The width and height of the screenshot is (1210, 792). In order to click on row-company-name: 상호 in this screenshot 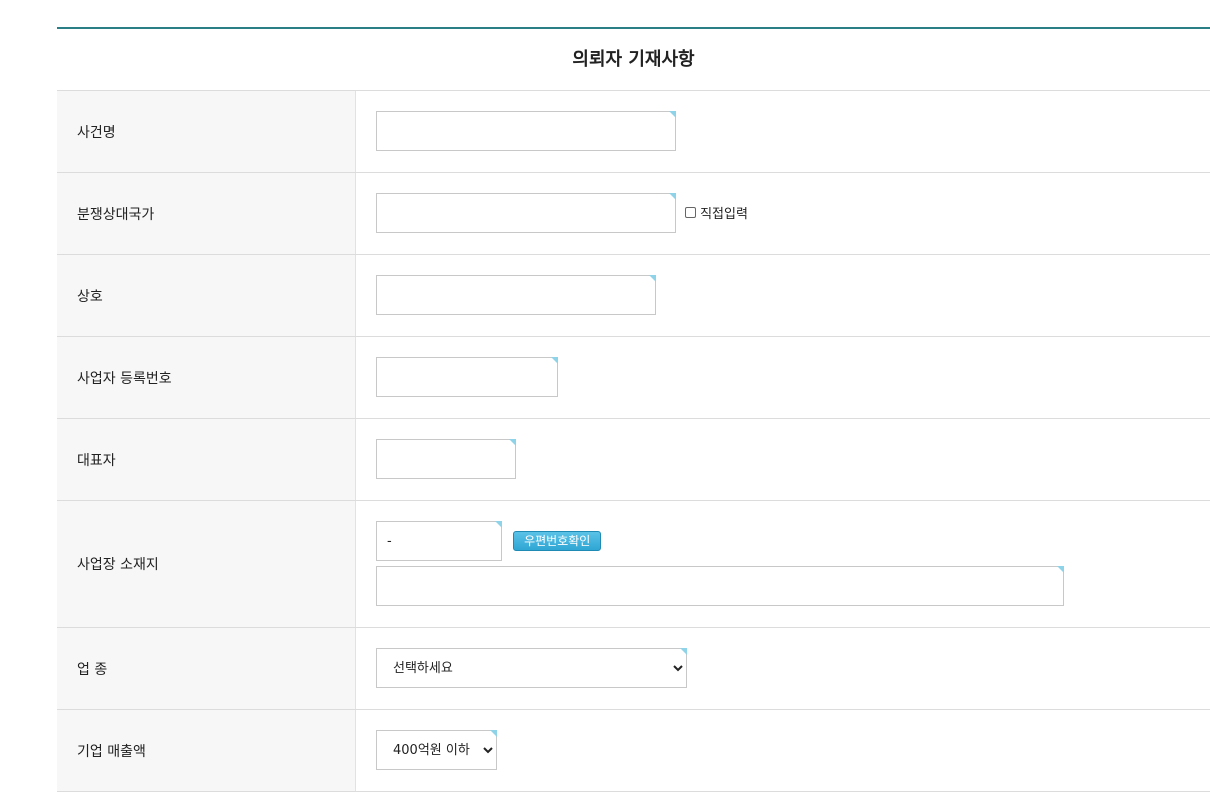, I will do `click(633, 296)`.